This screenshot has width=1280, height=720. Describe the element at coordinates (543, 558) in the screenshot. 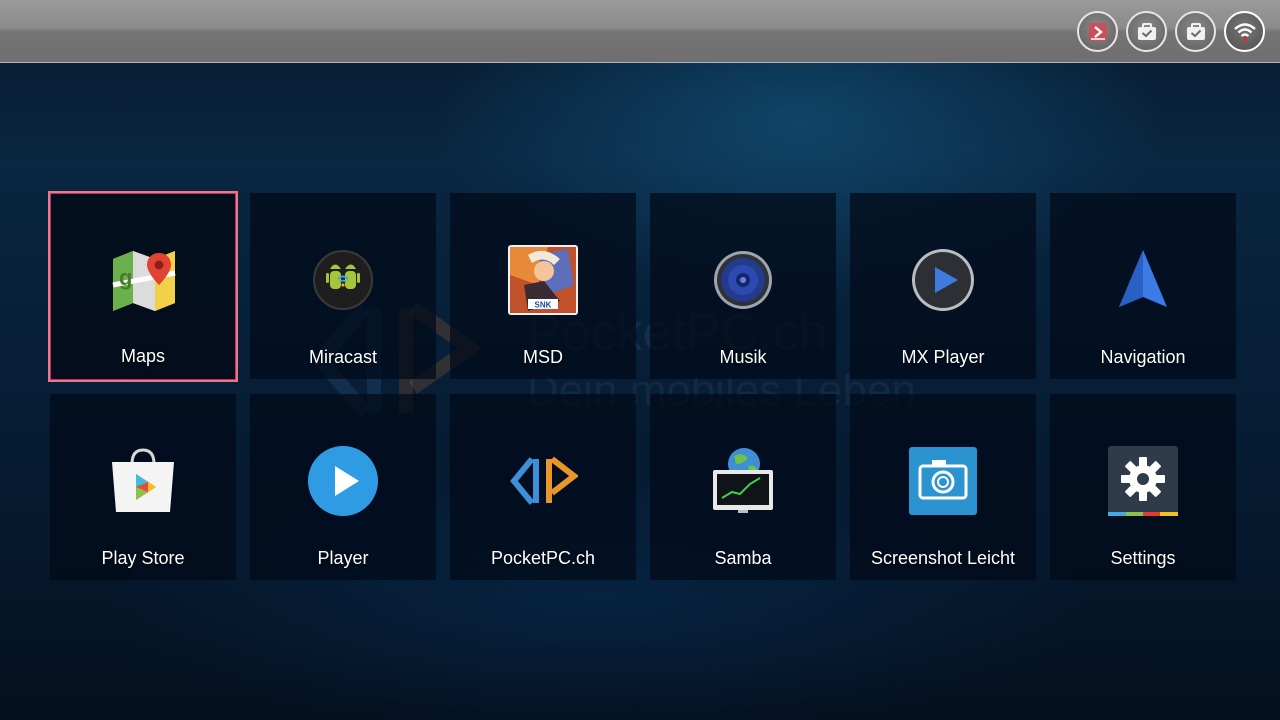

I see `app-label: PocketPC.ch` at that location.